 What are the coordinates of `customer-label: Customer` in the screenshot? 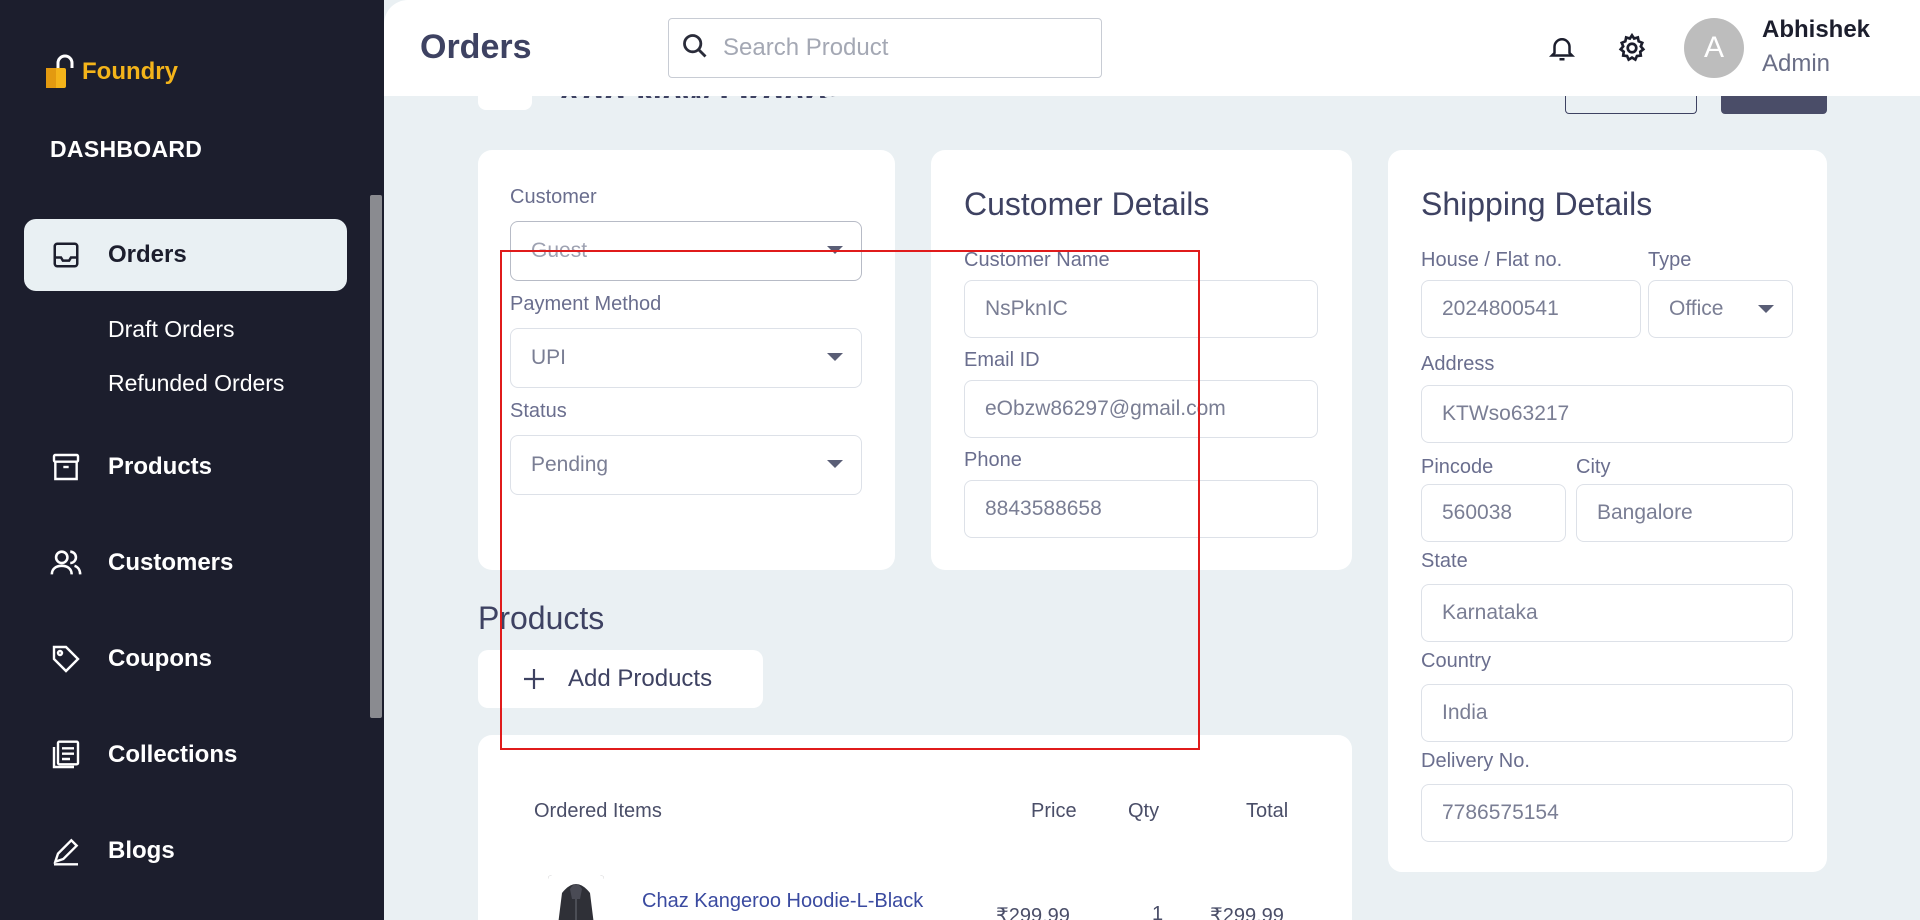 It's located at (553, 197).